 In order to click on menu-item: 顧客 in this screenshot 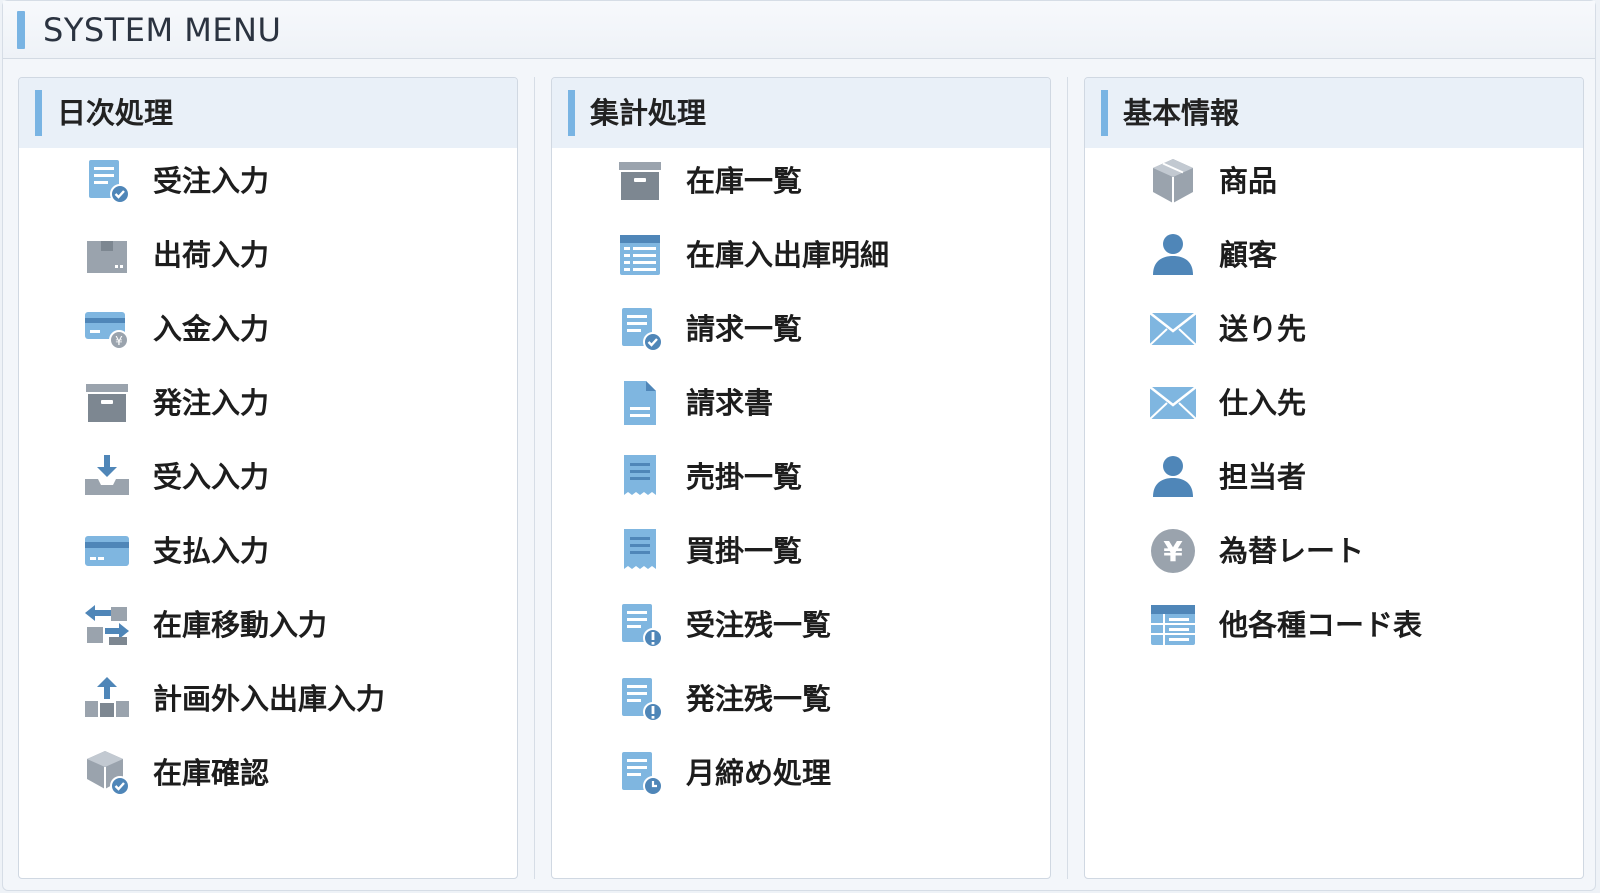, I will do `click(1334, 255)`.